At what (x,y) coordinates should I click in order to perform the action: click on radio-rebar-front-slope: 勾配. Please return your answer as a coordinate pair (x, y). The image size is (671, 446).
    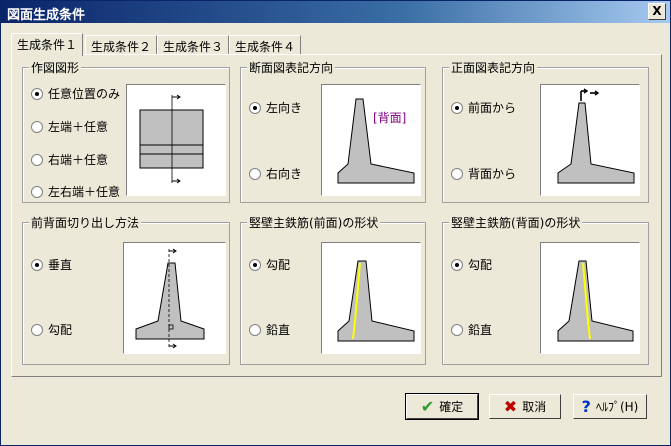
    Looking at the image, I should click on (269, 264).